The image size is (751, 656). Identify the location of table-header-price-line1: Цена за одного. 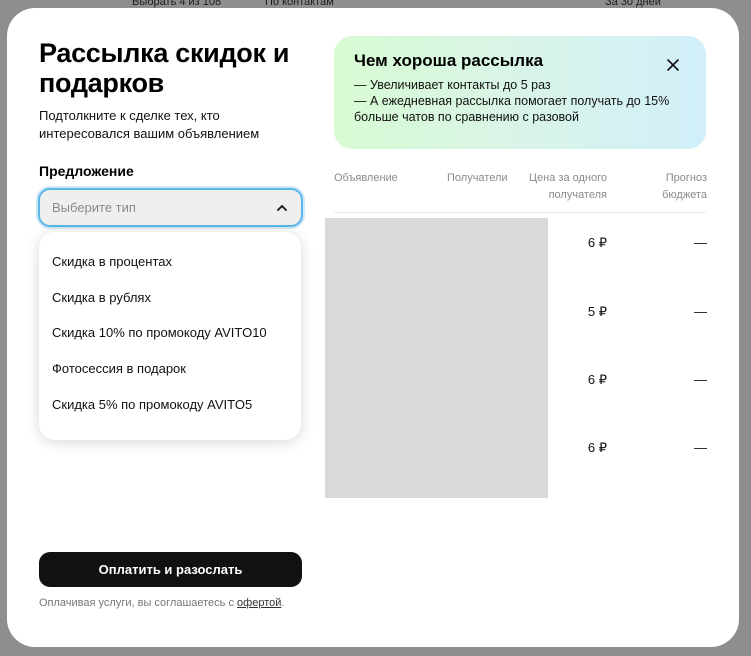
(567, 178).